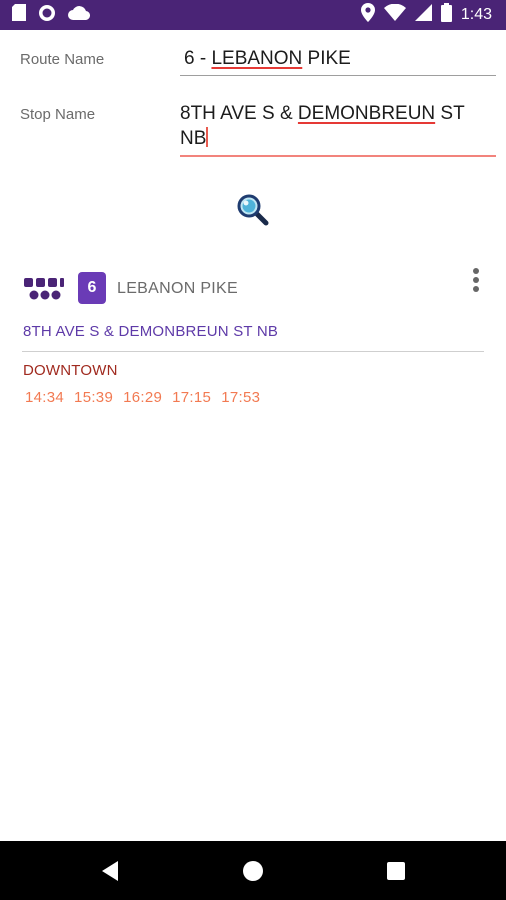  I want to click on more-vert-icon, so click(476, 280).